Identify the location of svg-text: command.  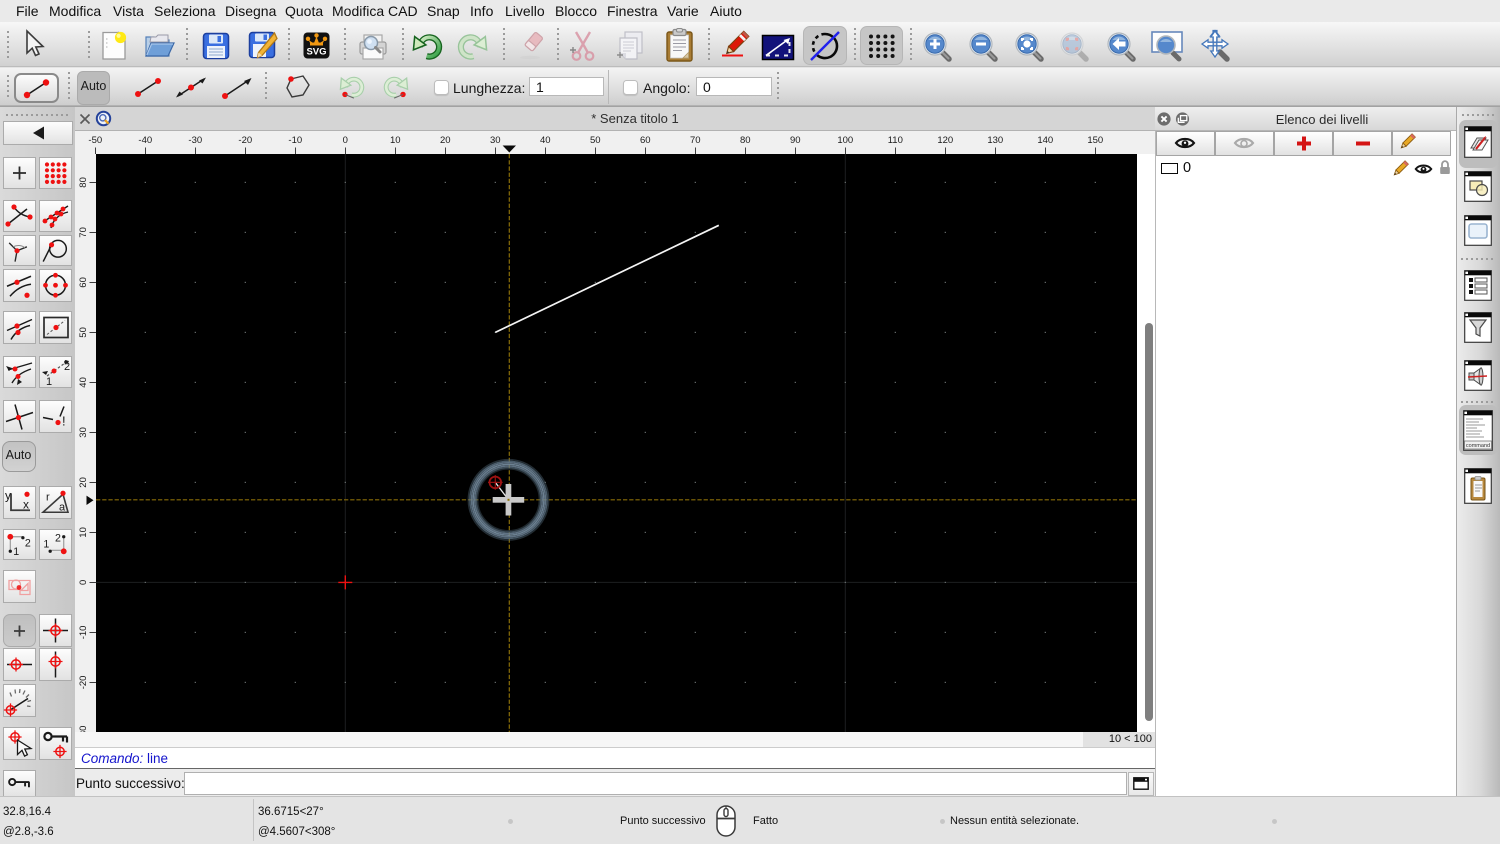
(1478, 446).